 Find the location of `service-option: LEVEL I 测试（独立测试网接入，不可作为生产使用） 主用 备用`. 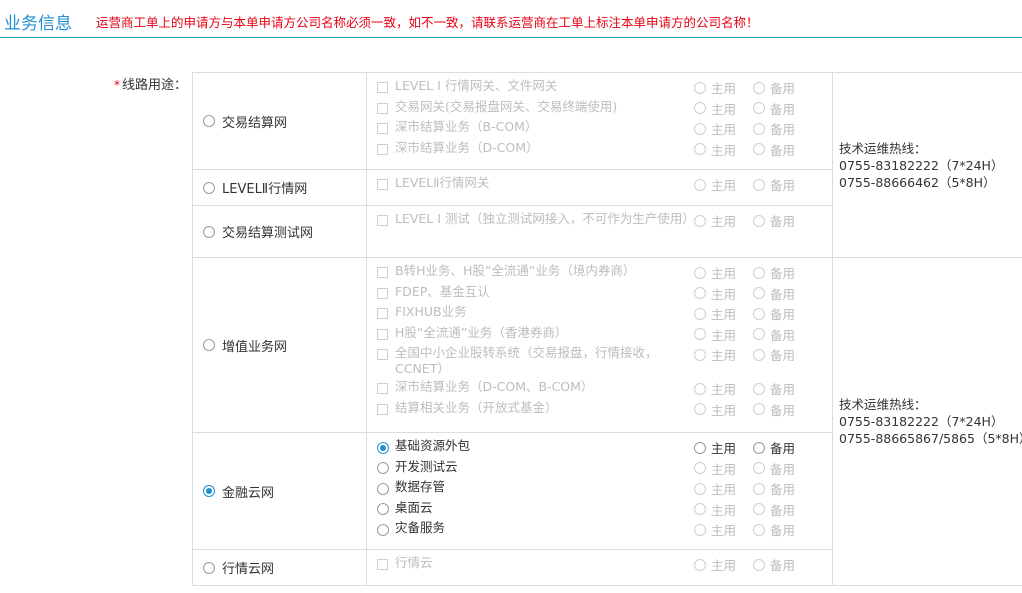

service-option: LEVEL I 测试（独立测试网接入，不可作为生产使用） 主用 备用 is located at coordinates (604, 219).